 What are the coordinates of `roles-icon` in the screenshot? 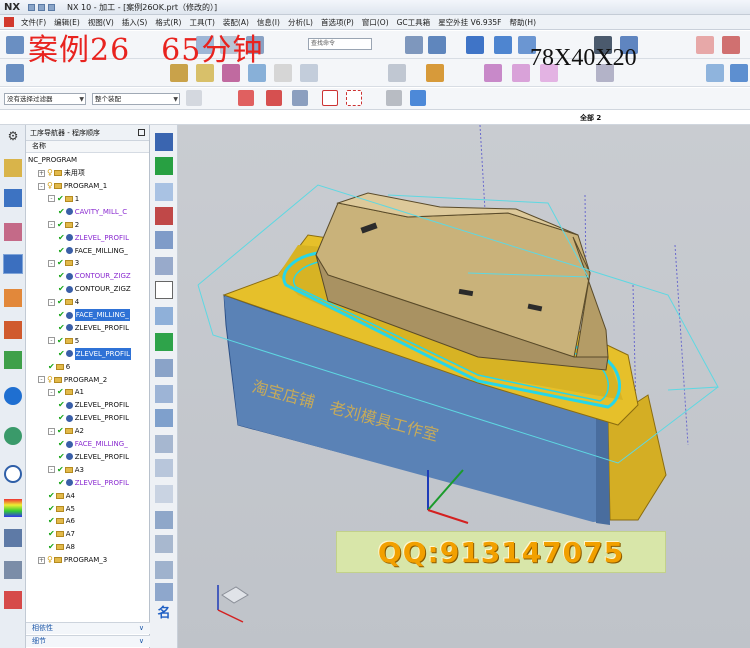 It's located at (13, 600).